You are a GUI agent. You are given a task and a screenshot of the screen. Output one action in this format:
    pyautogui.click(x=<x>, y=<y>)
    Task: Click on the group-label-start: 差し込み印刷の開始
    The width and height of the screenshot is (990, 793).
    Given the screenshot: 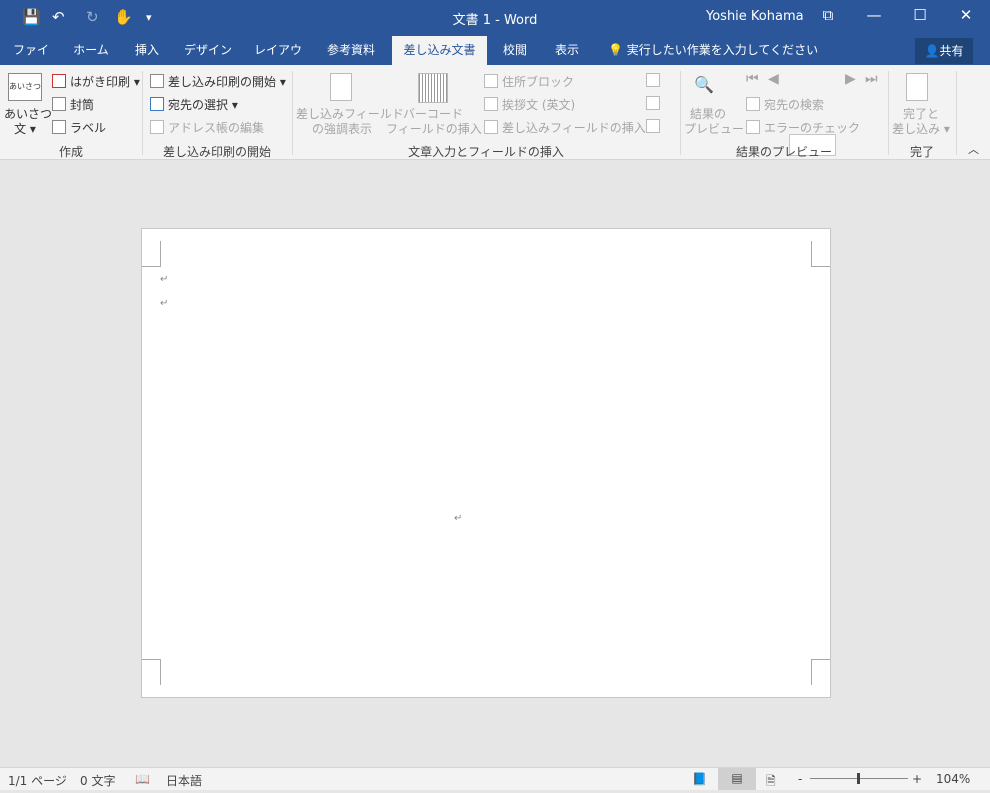 What is the action you would take?
    pyautogui.click(x=216, y=152)
    